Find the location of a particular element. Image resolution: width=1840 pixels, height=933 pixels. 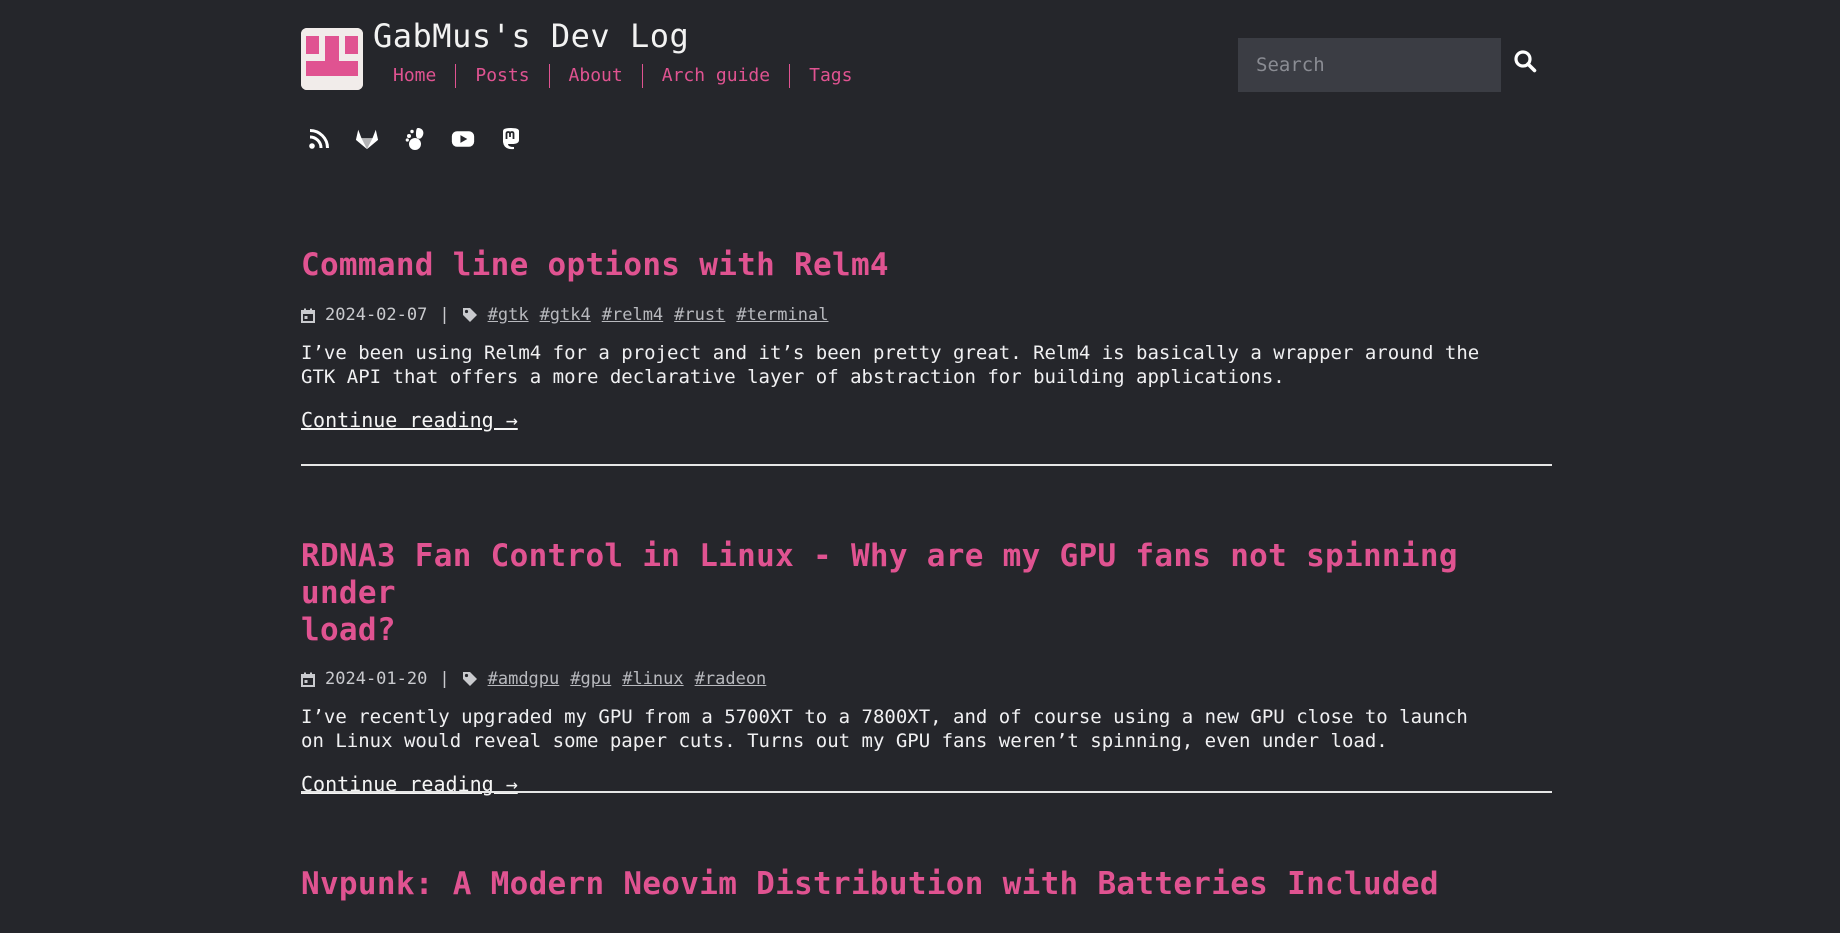

tag-link: #amdgpu is located at coordinates (524, 679).